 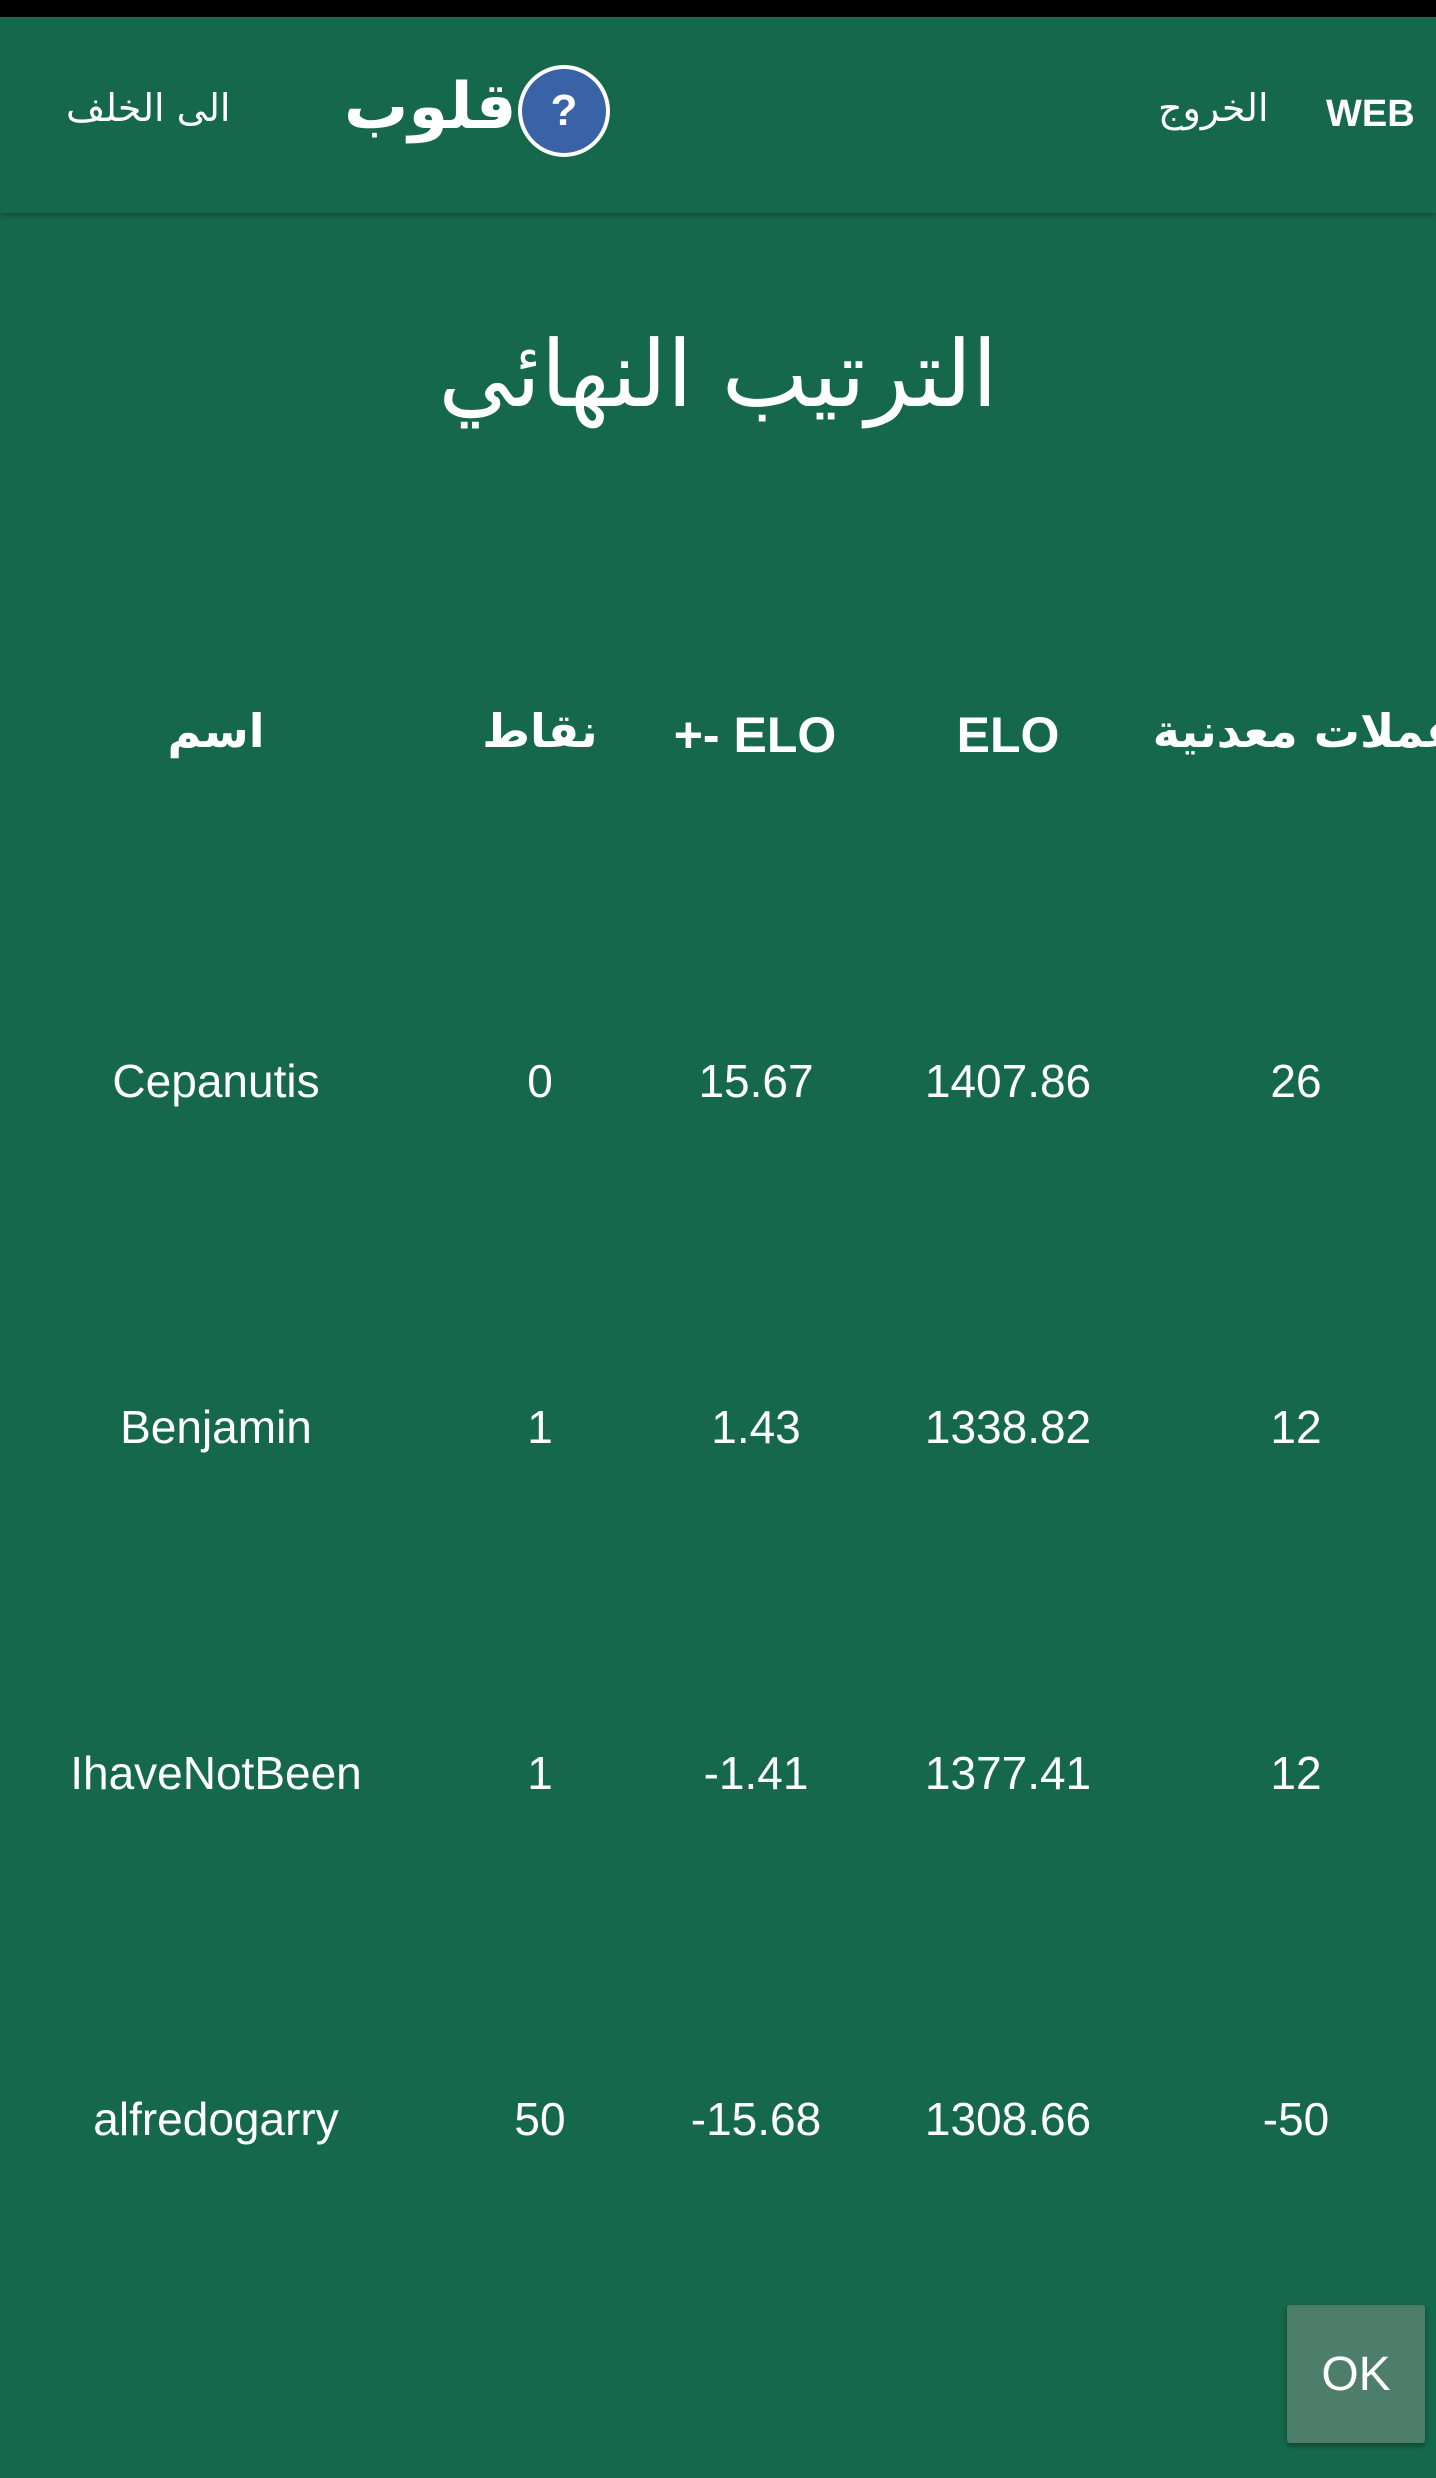 What do you see at coordinates (216, 2119) in the screenshot?
I see `row-name: alfredogarry` at bounding box center [216, 2119].